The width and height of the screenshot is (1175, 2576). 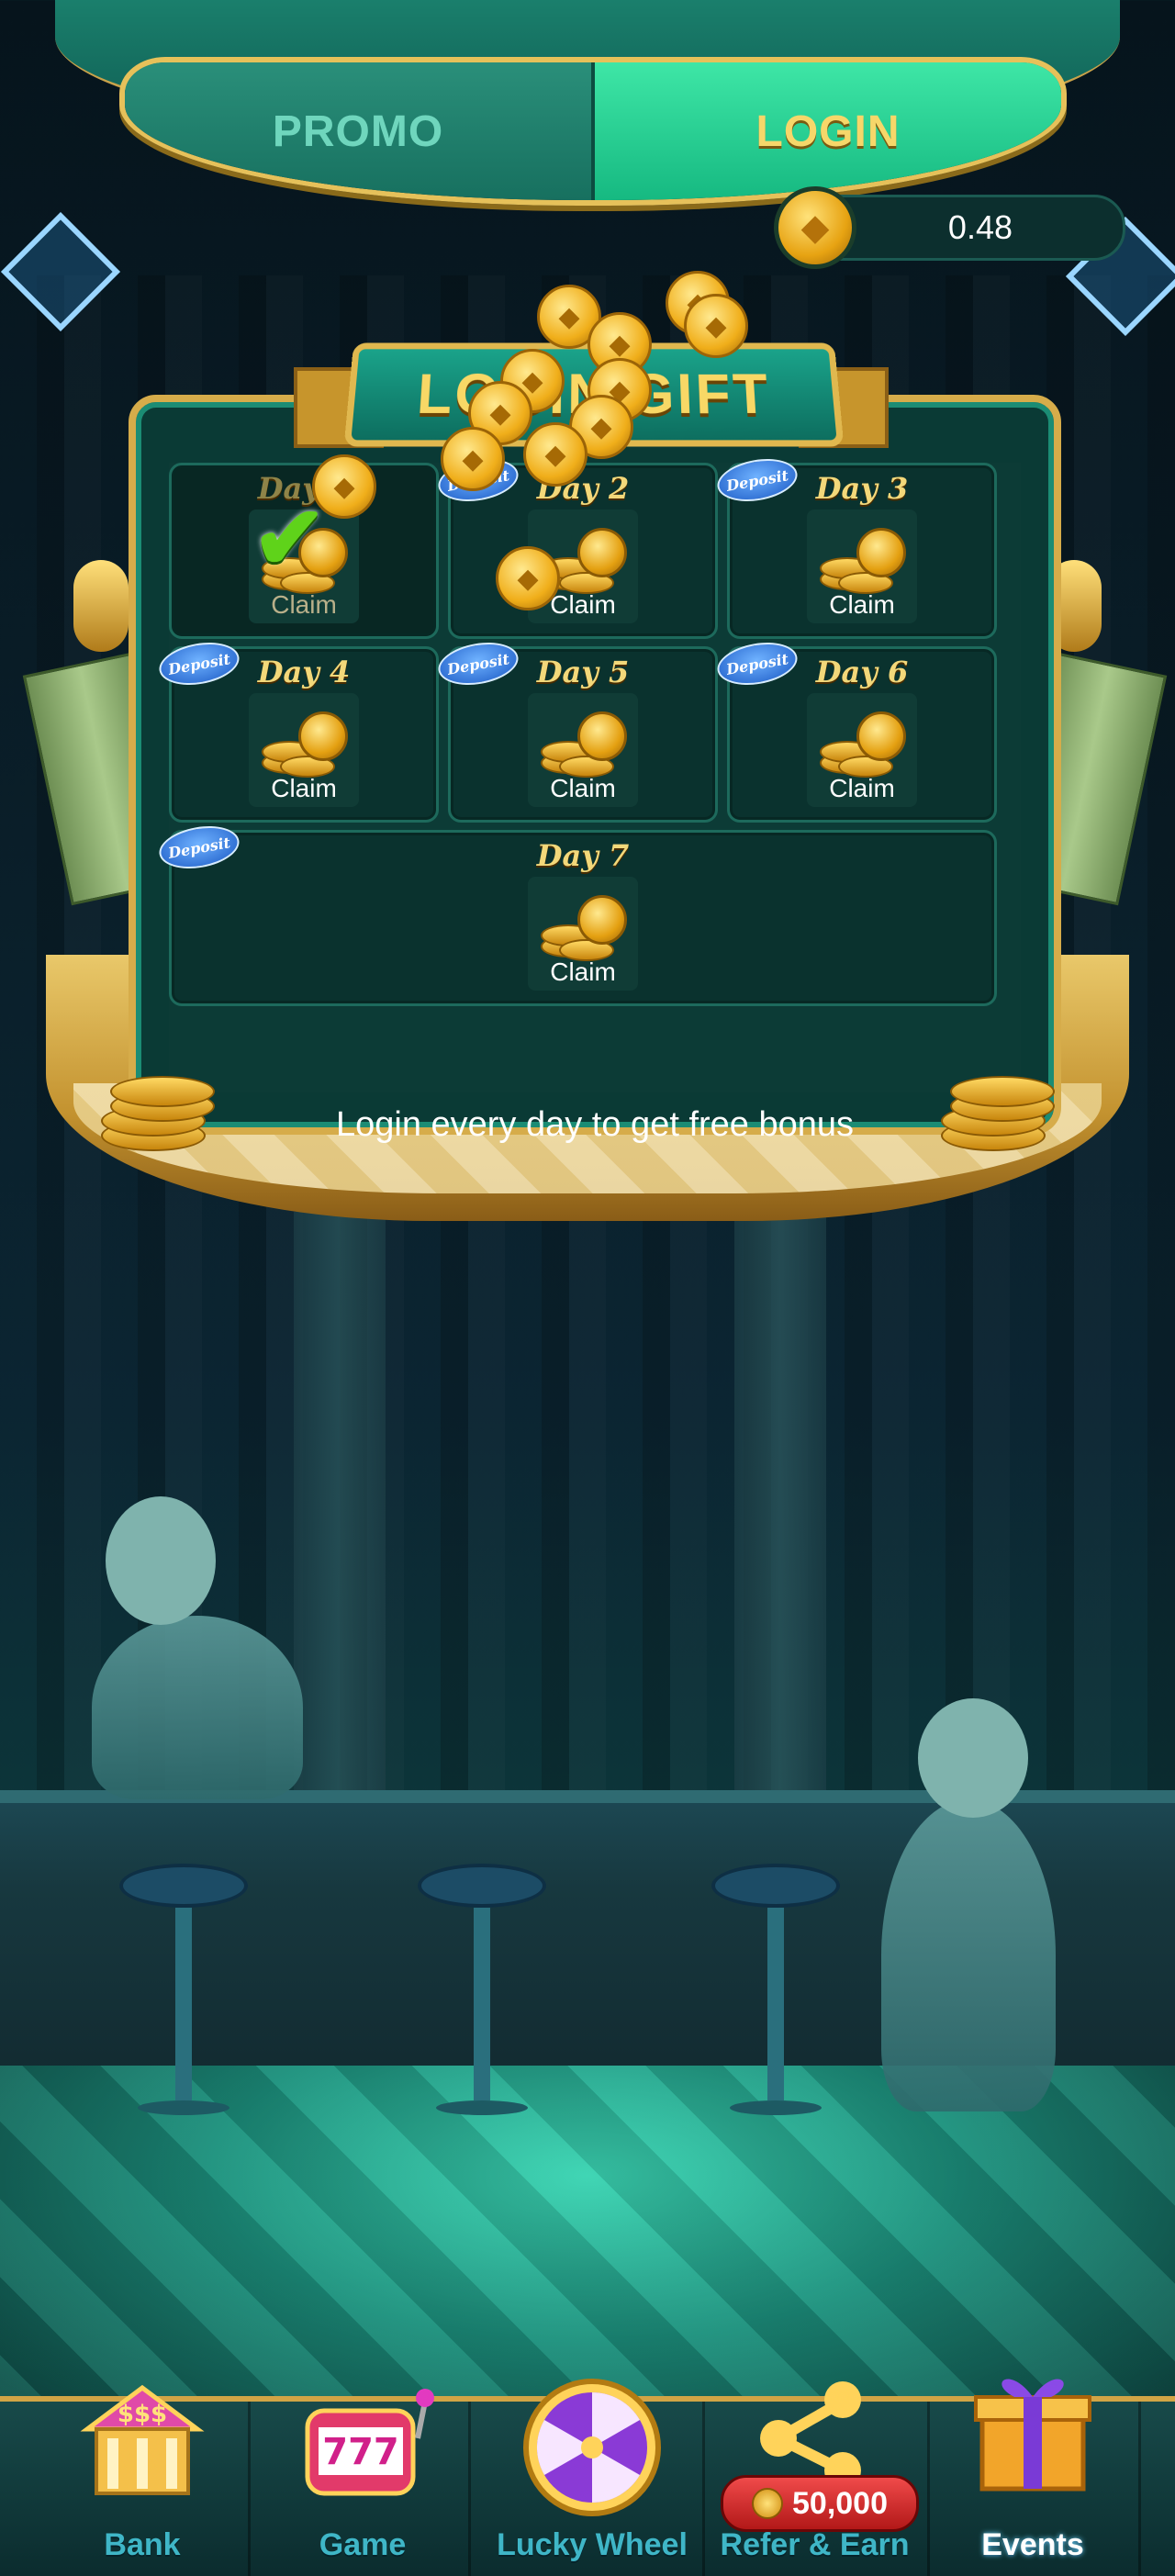 What do you see at coordinates (815, 227) in the screenshot?
I see `coin-icon: ◆` at bounding box center [815, 227].